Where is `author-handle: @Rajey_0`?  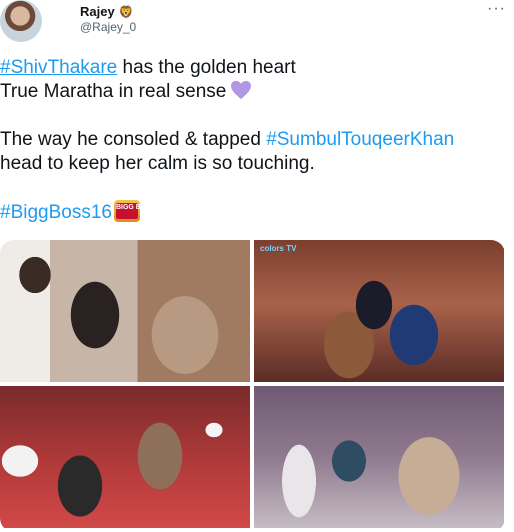
author-handle: @Rajey_0 is located at coordinates (108, 27).